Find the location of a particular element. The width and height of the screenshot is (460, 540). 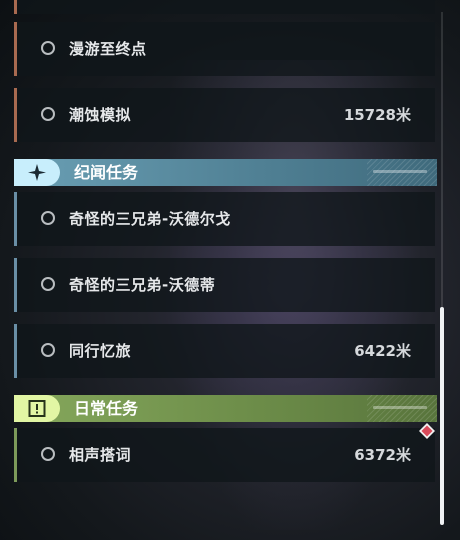

section-header-daily: 日常任务 is located at coordinates (225, 408).